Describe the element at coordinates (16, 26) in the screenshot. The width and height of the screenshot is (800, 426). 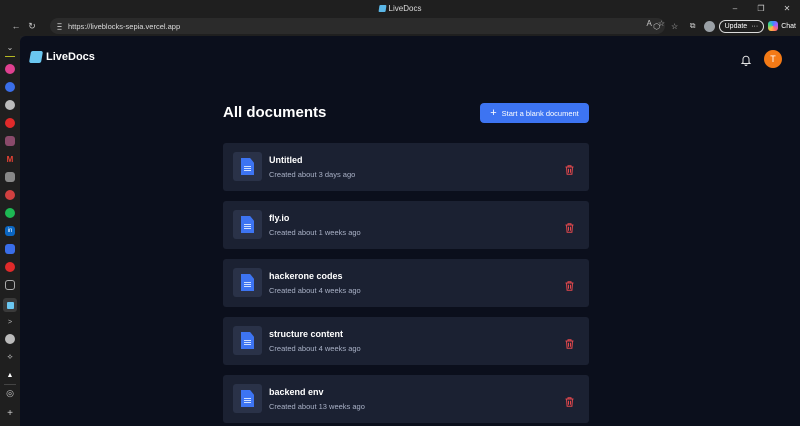
I see `back-arrow-icon: ←` at that location.